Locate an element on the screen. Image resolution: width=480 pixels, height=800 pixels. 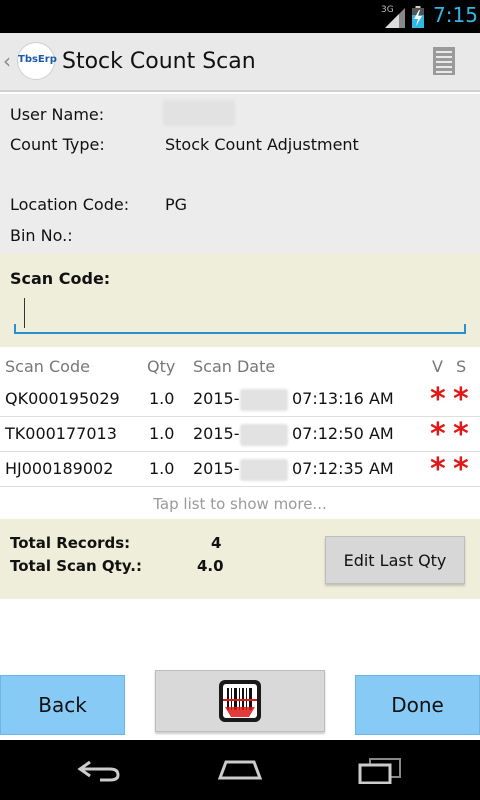
app-logo: TbsErp is located at coordinates (37, 61).